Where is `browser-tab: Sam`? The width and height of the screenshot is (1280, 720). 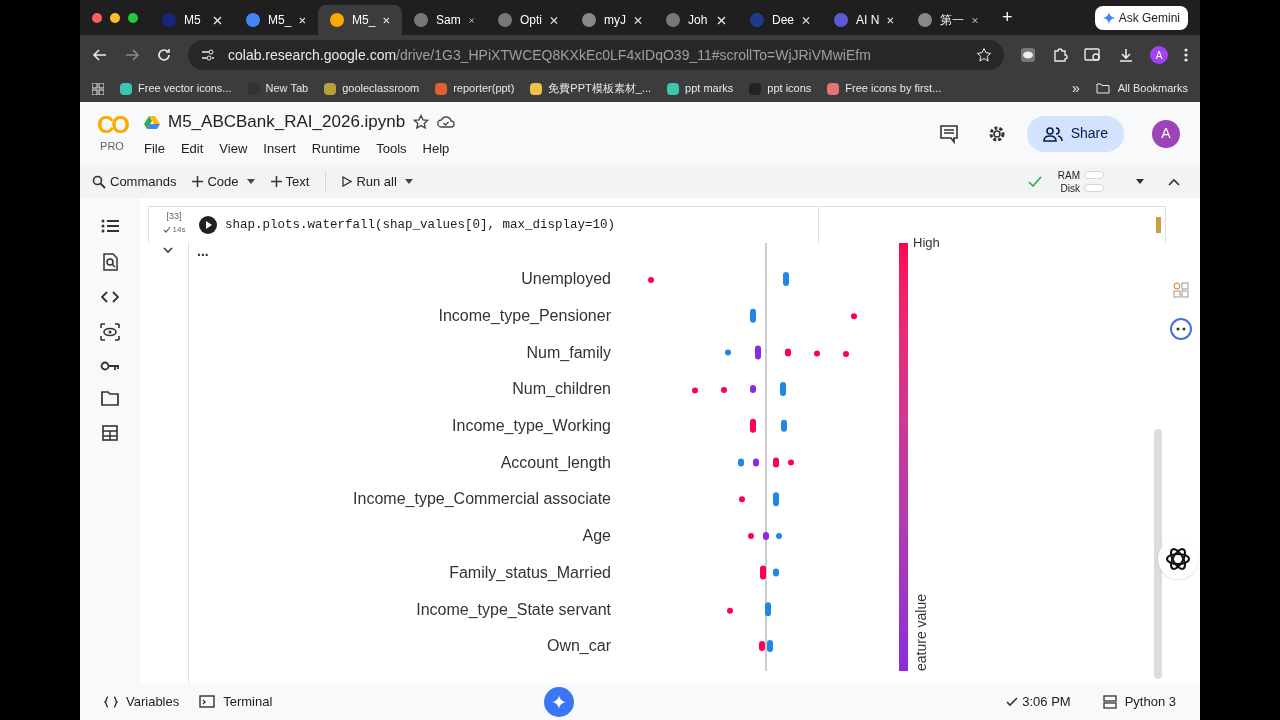 browser-tab: Sam is located at coordinates (444, 20).